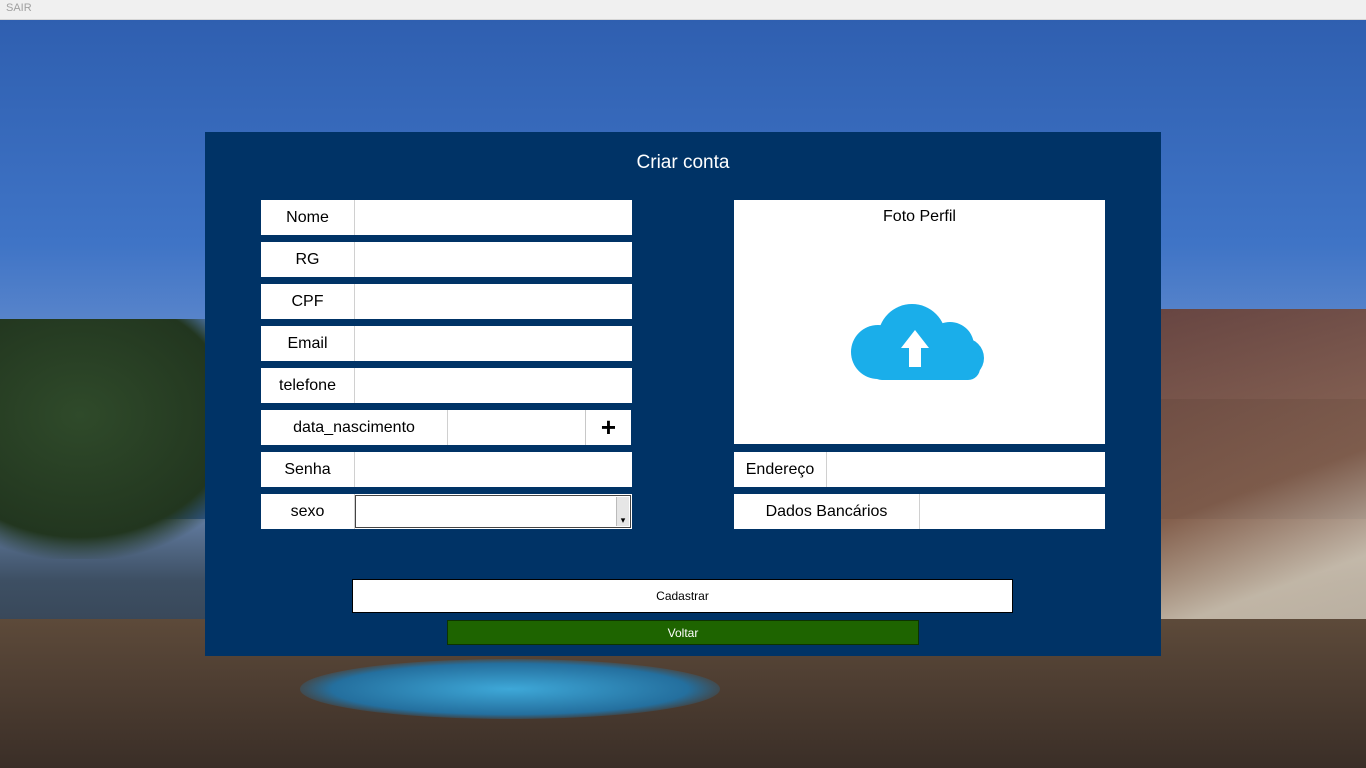 Image resolution: width=1366 pixels, height=768 pixels. I want to click on nome-row: Nome, so click(446, 217).